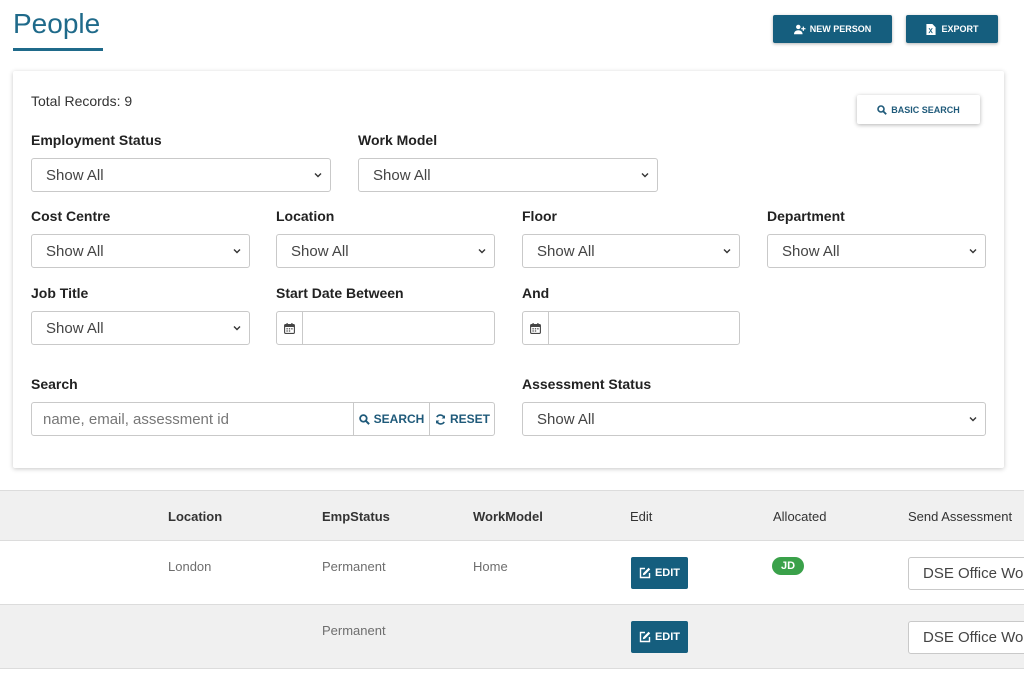  Describe the element at coordinates (800, 516) in the screenshot. I see `column-header-allocated: Allocated` at that location.